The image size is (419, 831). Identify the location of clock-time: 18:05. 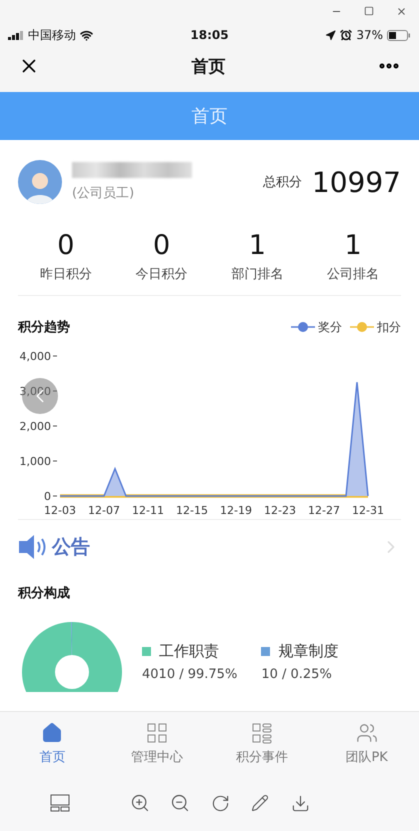
(209, 35).